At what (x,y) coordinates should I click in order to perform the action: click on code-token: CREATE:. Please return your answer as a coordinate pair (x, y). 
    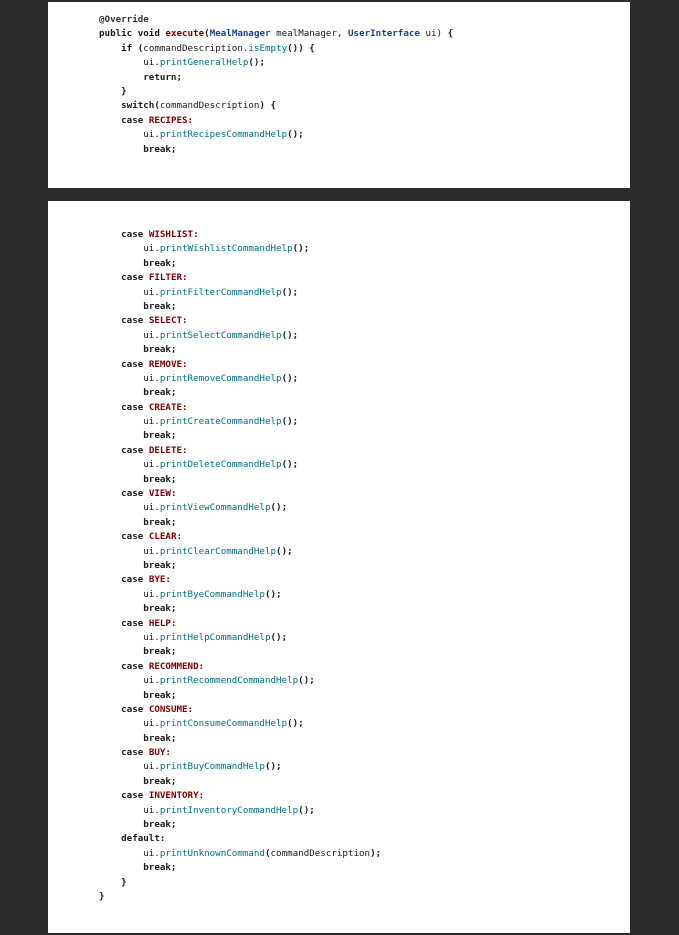
    Looking at the image, I should click on (168, 407).